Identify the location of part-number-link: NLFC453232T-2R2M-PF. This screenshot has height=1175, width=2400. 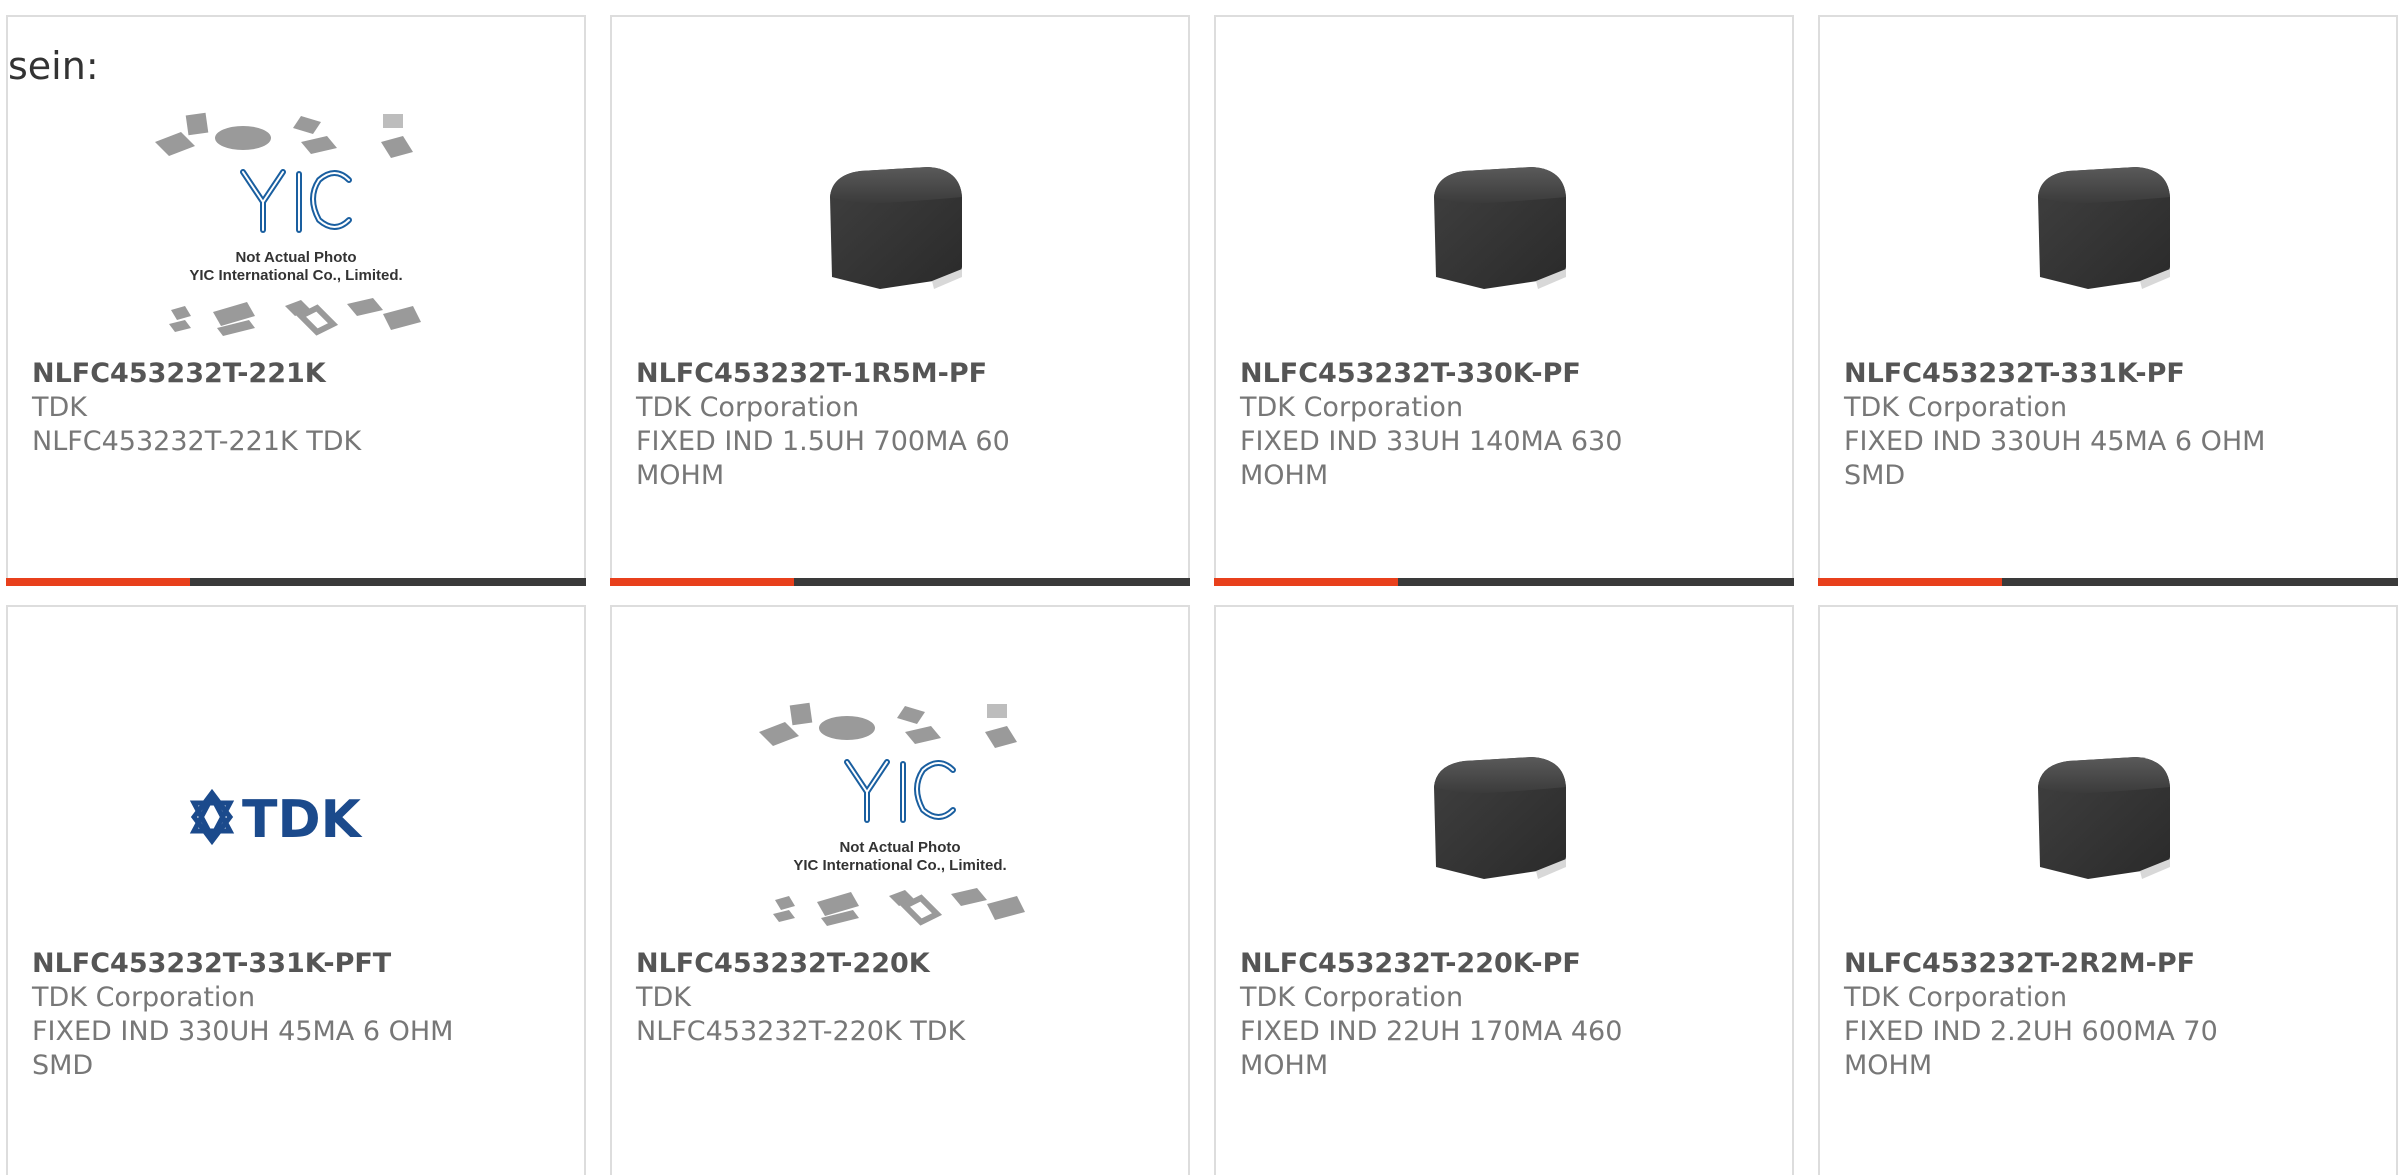
(2108, 964).